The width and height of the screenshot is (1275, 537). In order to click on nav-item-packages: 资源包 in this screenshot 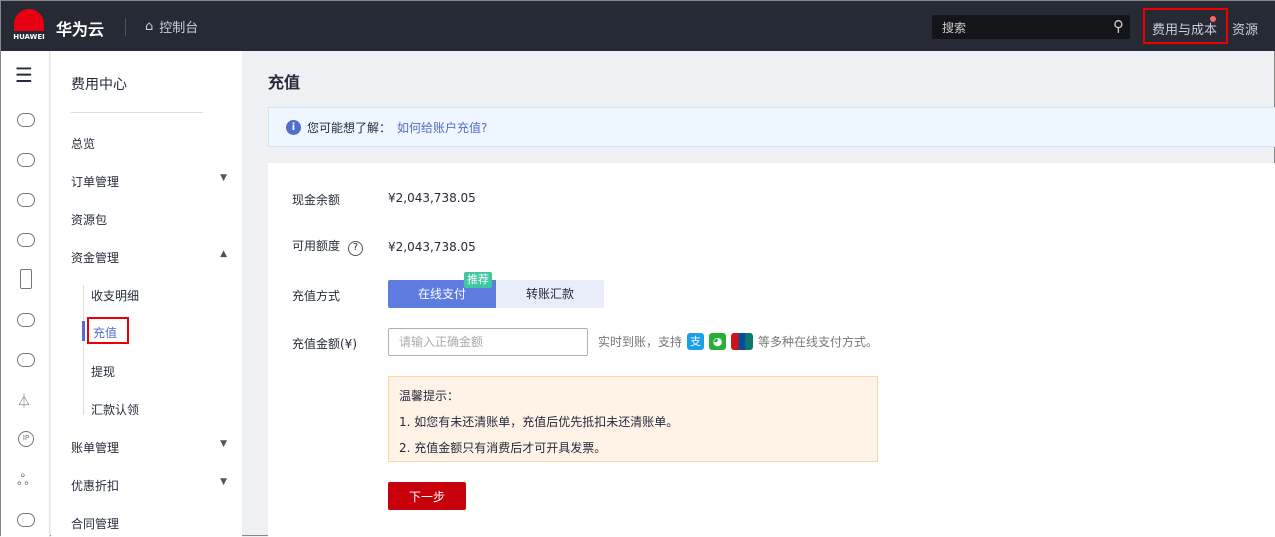, I will do `click(151, 219)`.